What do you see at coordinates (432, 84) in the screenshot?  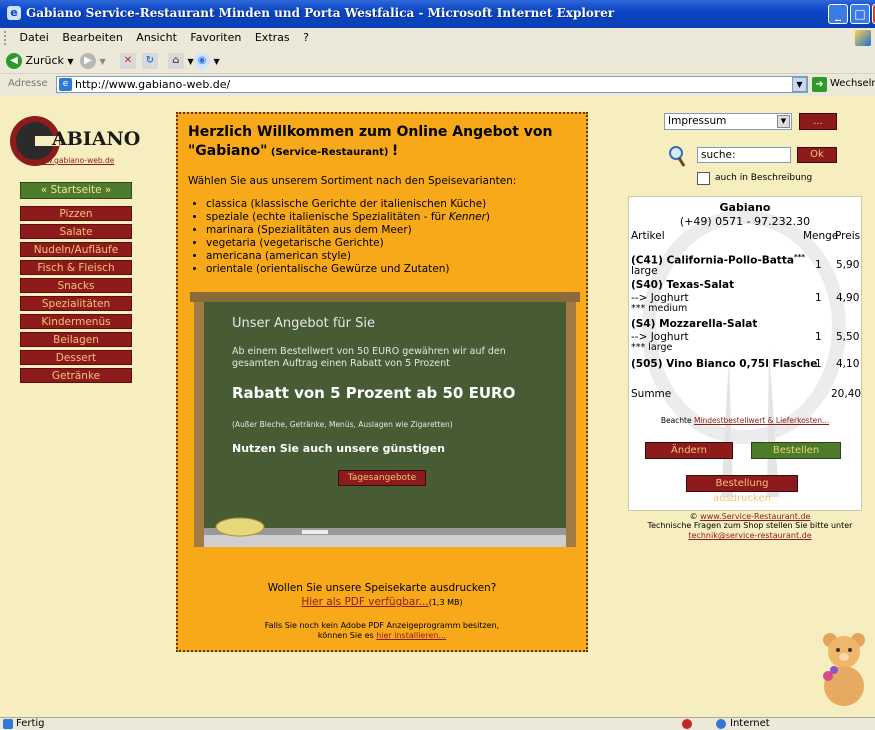 I see `address-input: e http://www.gabiano-web.de/` at bounding box center [432, 84].